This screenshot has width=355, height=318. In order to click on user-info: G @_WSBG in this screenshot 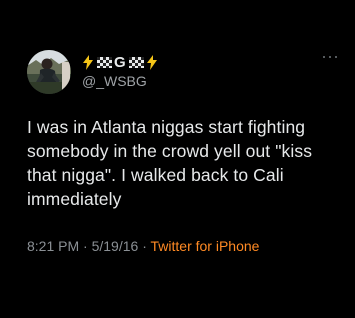, I will do `click(121, 70)`.